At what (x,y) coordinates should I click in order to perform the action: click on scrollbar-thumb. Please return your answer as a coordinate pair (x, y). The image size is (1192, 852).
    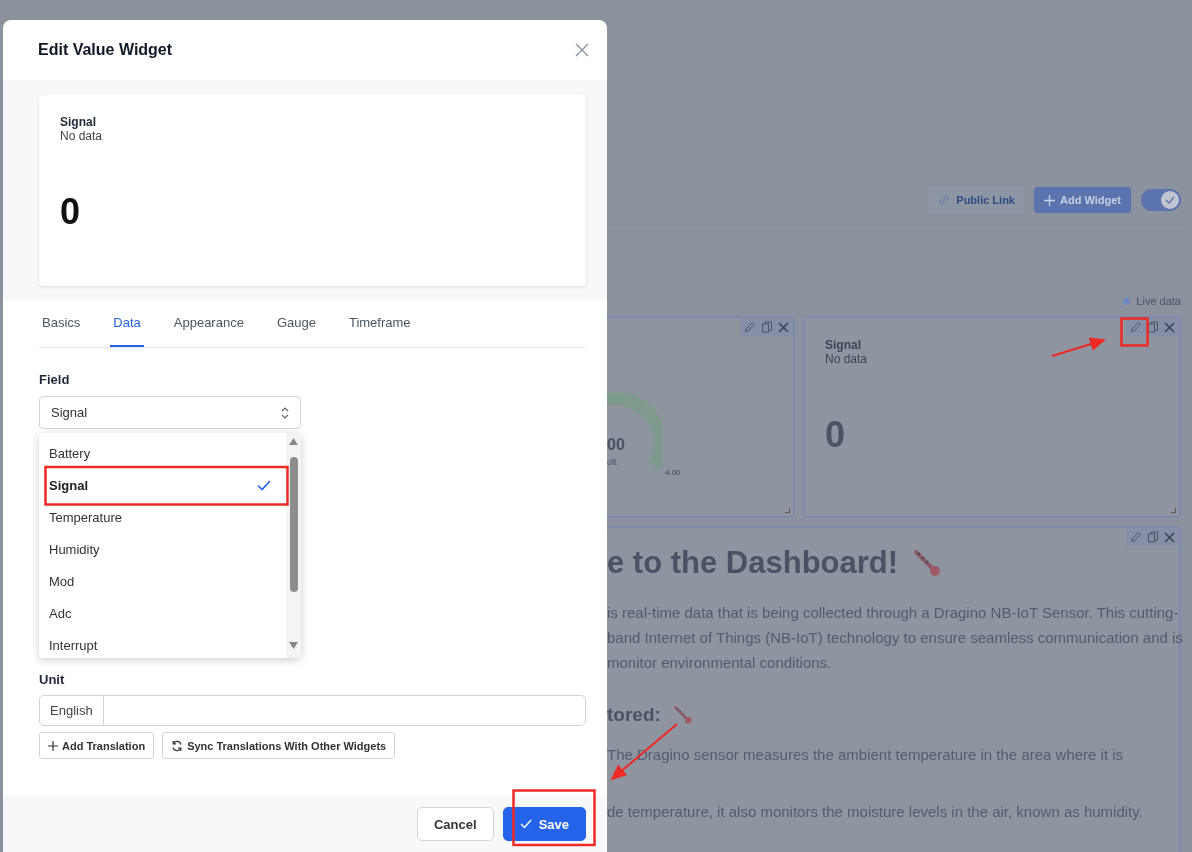
    Looking at the image, I should click on (294, 524).